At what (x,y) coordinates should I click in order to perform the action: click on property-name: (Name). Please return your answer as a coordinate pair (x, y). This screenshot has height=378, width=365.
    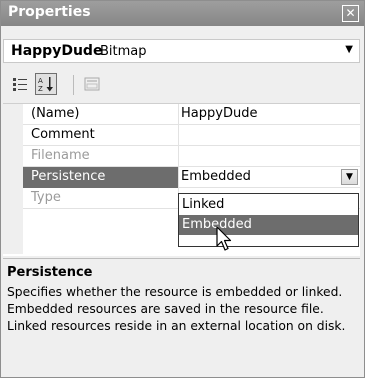
    Looking at the image, I should click on (55, 113).